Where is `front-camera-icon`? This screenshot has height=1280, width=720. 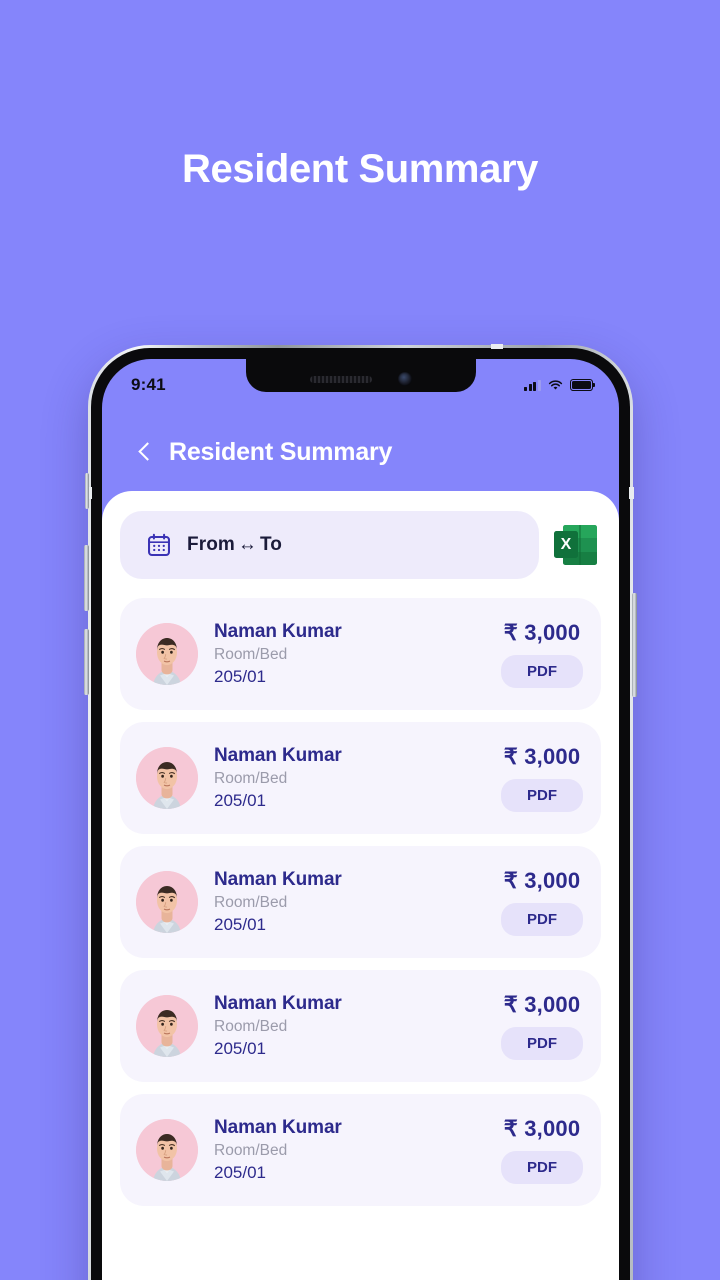
front-camera-icon is located at coordinates (404, 379).